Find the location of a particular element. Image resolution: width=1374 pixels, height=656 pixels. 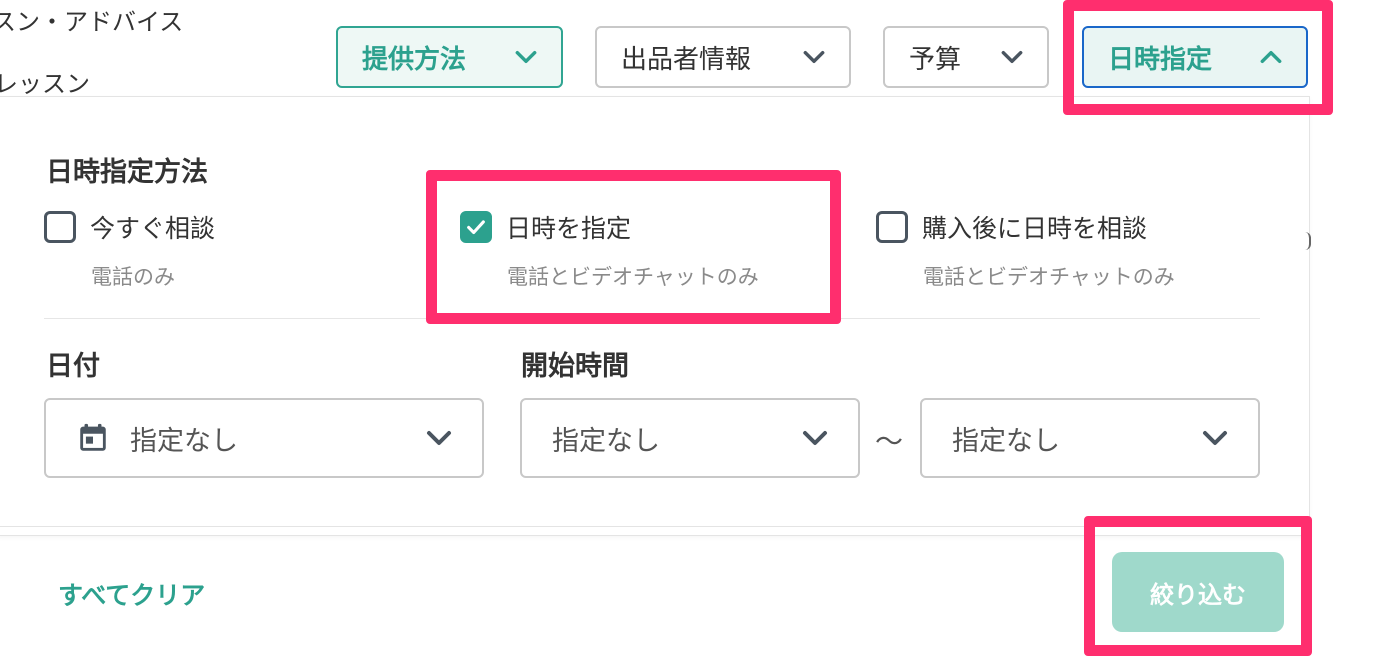

start-time-section-title: 開始時間 is located at coordinates (575, 366).